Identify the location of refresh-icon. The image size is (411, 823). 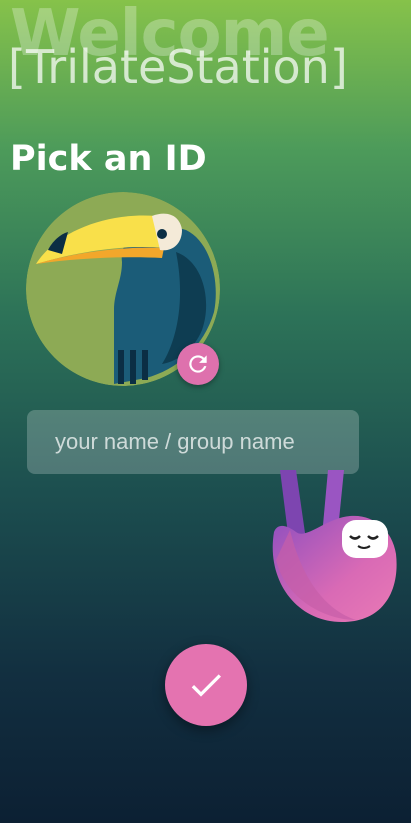
(198, 364).